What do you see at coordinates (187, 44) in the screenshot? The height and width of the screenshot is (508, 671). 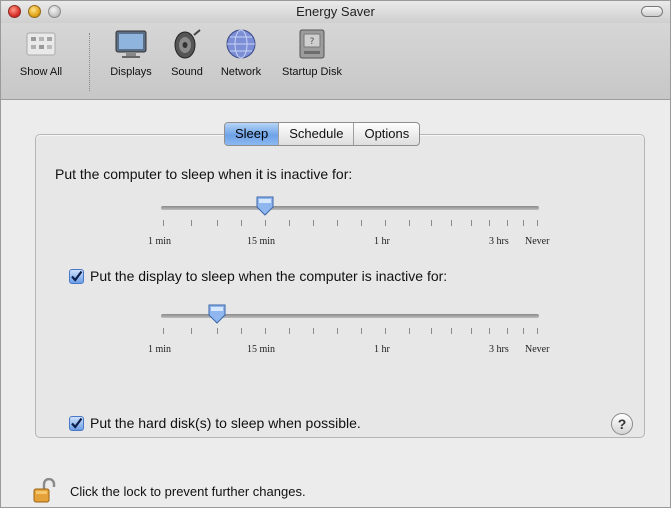 I see `speaker-icon` at bounding box center [187, 44].